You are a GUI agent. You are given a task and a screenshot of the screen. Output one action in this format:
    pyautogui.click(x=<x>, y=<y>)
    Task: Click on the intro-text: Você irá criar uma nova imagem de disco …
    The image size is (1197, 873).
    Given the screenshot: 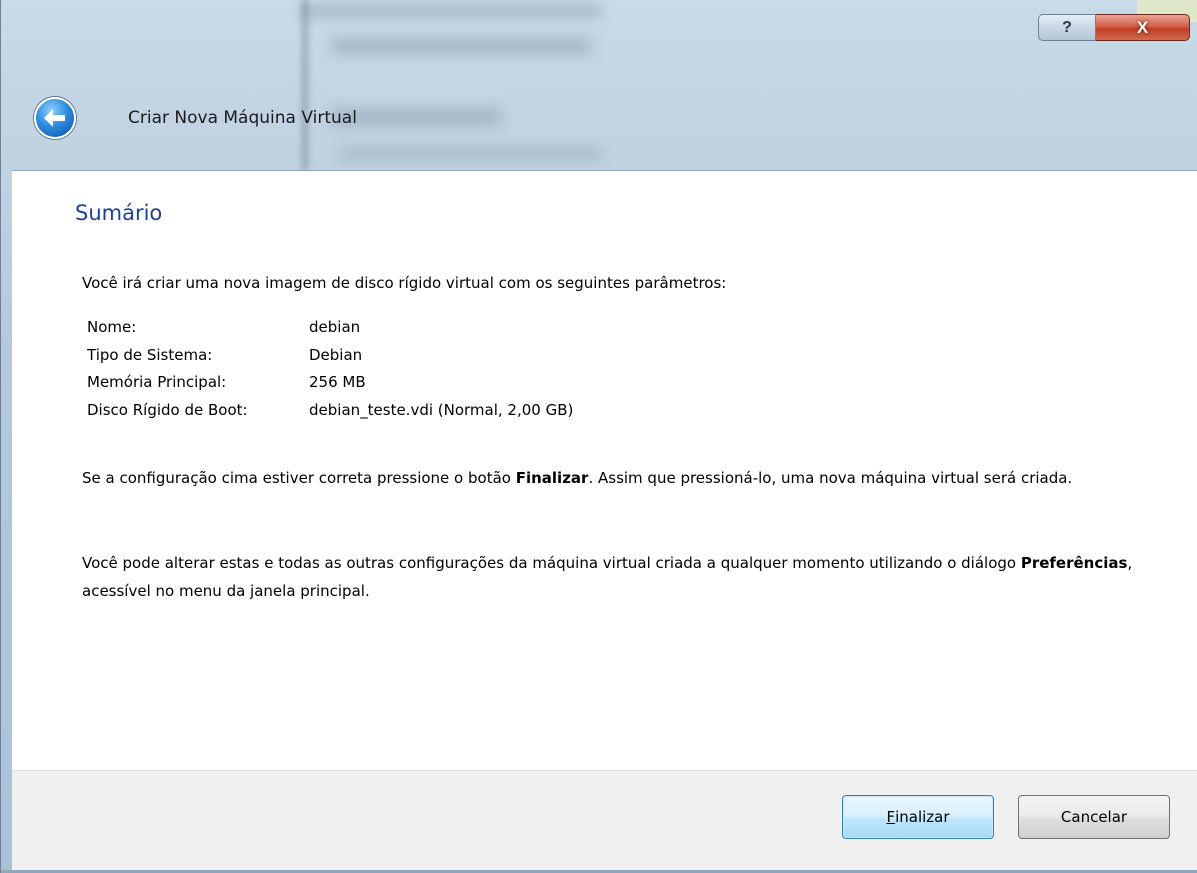 What is the action you would take?
    pyautogui.click(x=404, y=283)
    